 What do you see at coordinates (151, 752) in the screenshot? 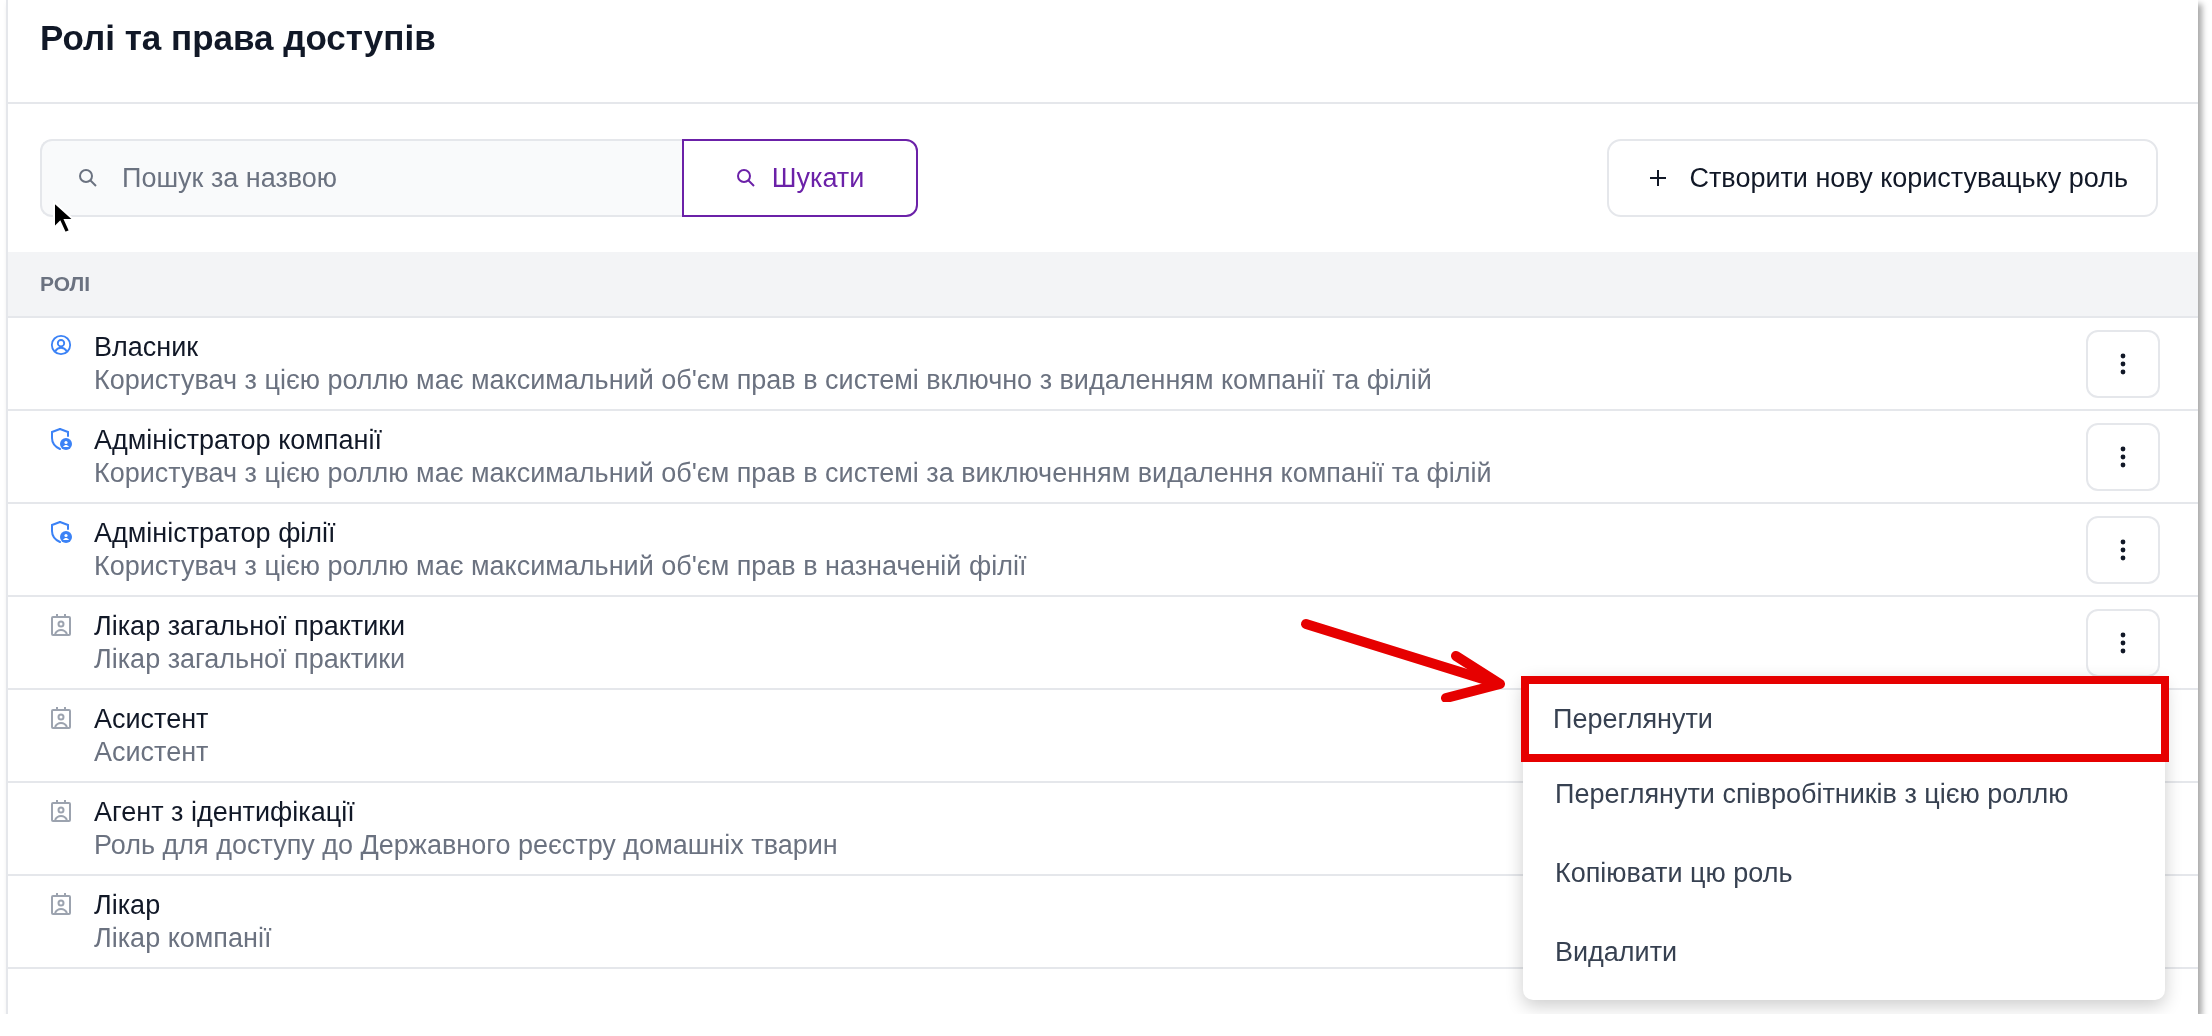
I see `role-description: Асистент` at bounding box center [151, 752].